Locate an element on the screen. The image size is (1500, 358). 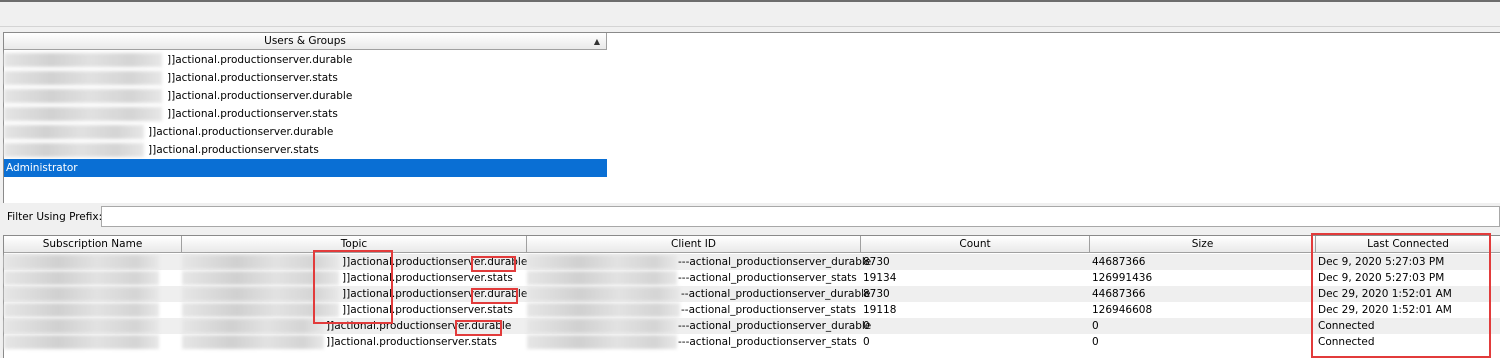
column-header-subscription-name: Subscription Name is located at coordinates (93, 244).